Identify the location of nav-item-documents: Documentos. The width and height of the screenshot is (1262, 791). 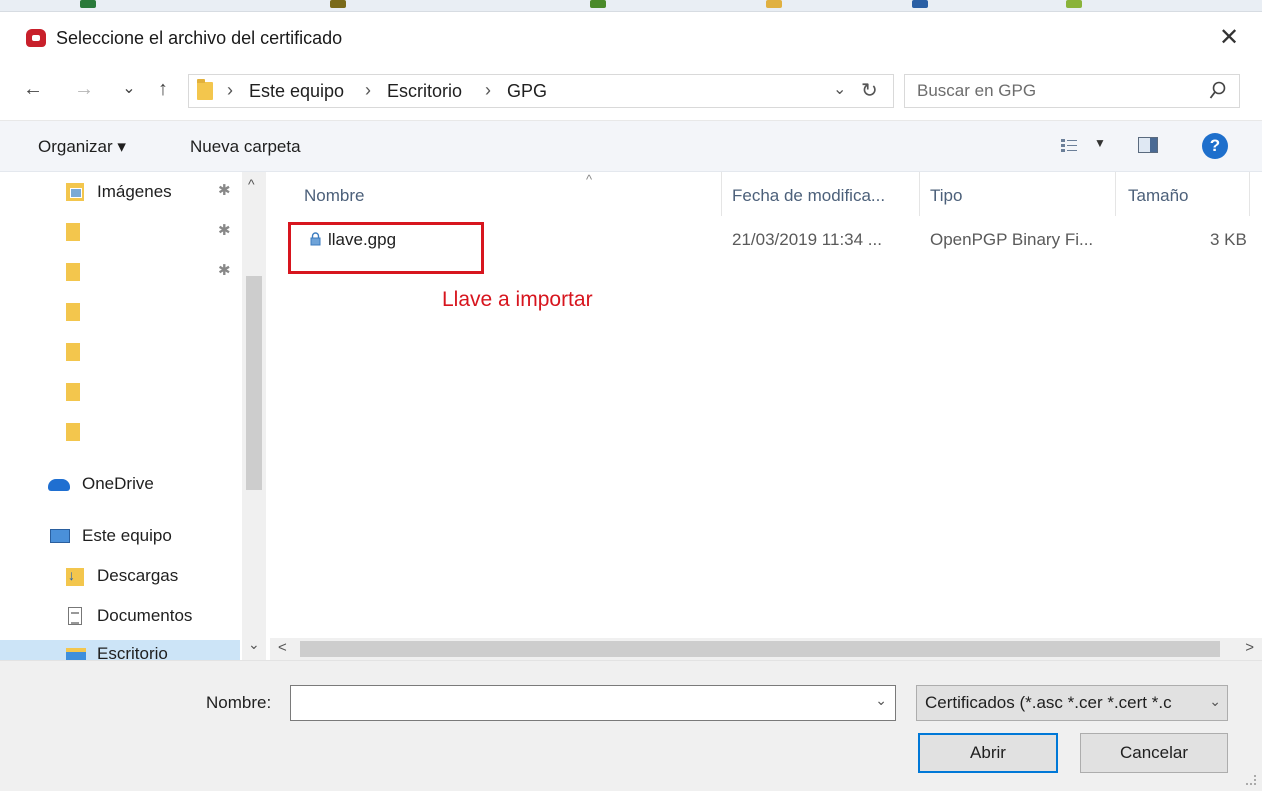
(120, 617).